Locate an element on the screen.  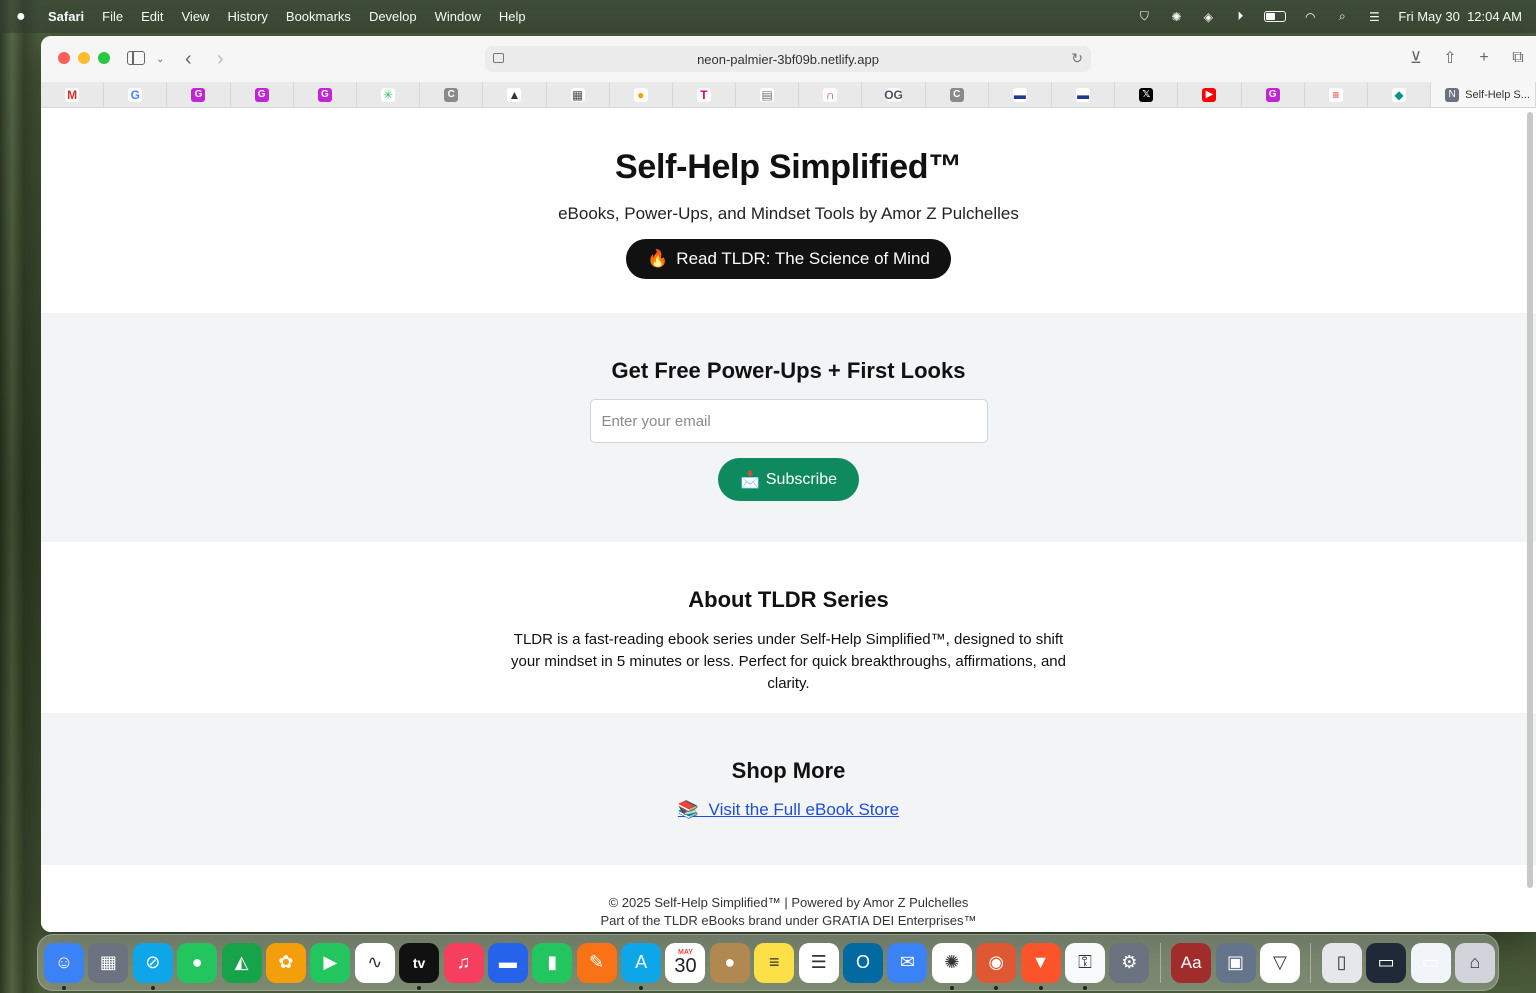
launchpad-icon: ▦ is located at coordinates (108, 962).